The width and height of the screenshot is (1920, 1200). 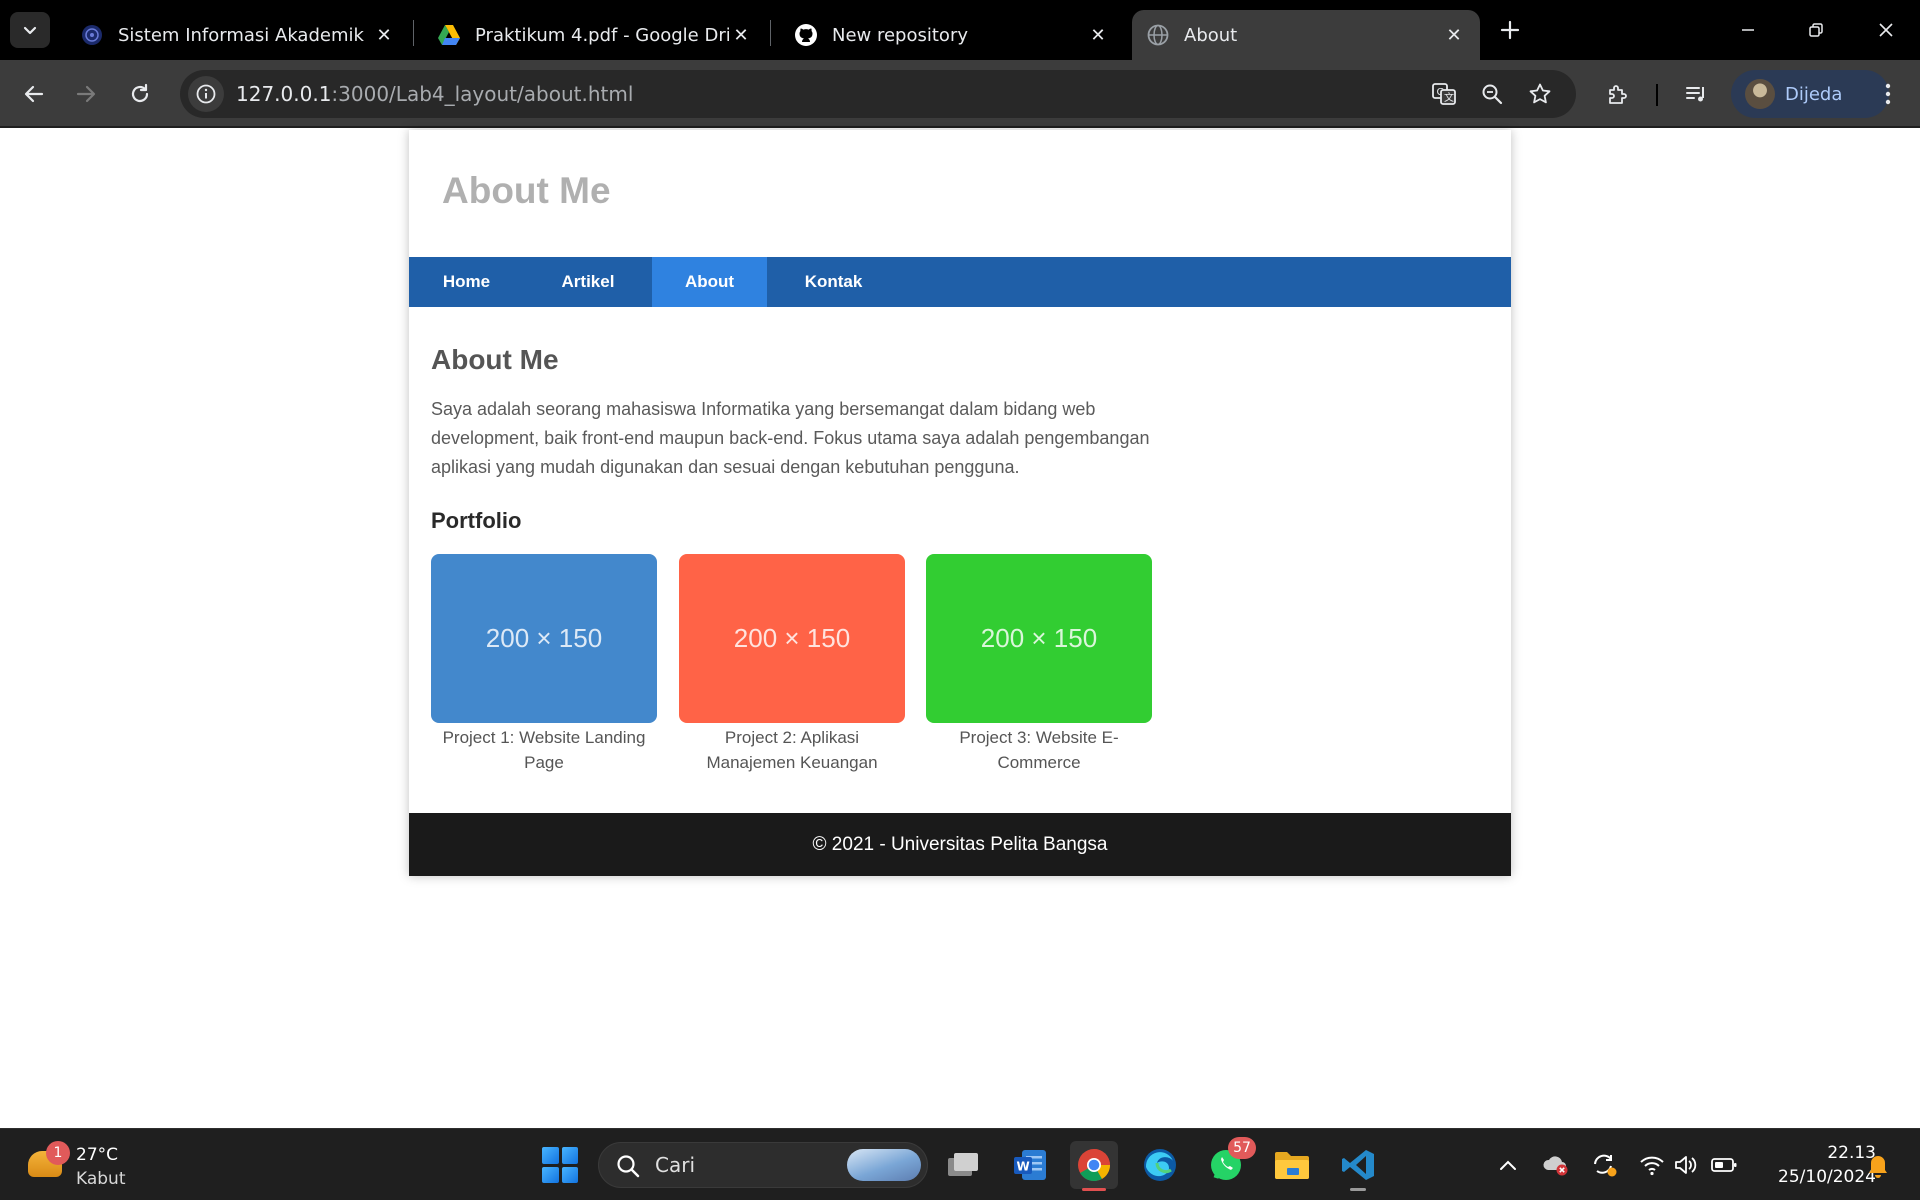 I want to click on arrow-right-icon, so click(x=86, y=94).